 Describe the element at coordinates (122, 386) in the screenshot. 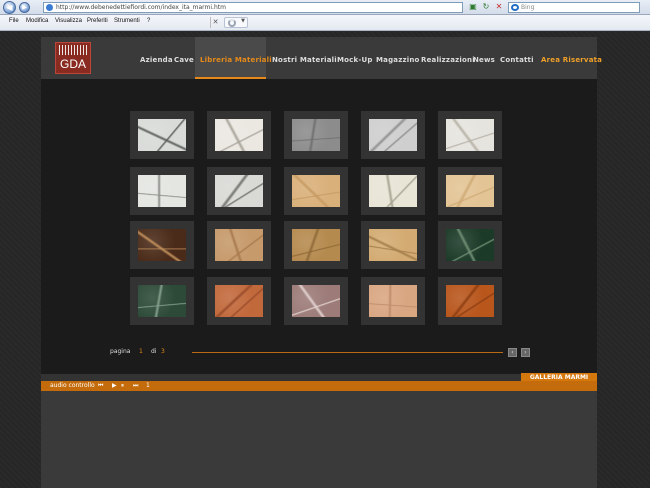

I see `pause-icon: ⏸` at that location.